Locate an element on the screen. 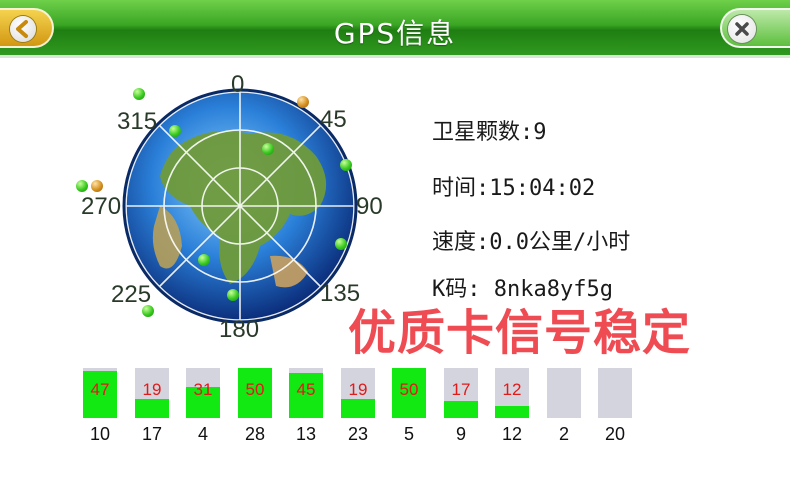  signal-bar-13: 45 is located at coordinates (306, 393).